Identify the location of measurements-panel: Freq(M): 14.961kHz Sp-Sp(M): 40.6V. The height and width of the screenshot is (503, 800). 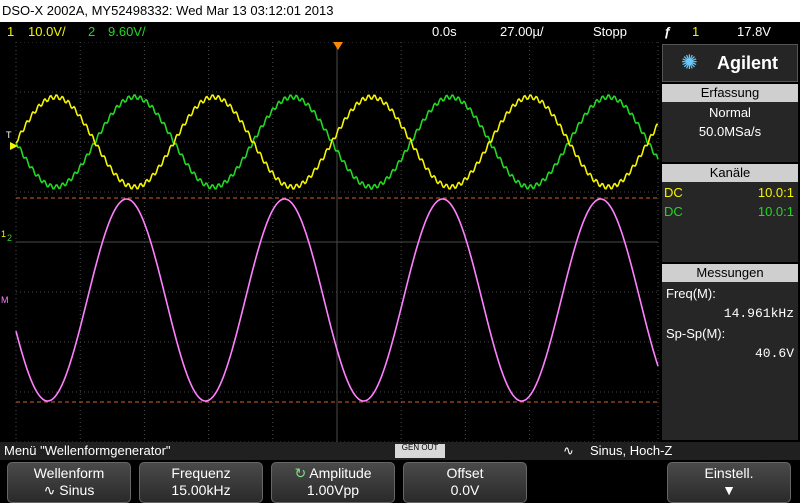
(730, 361).